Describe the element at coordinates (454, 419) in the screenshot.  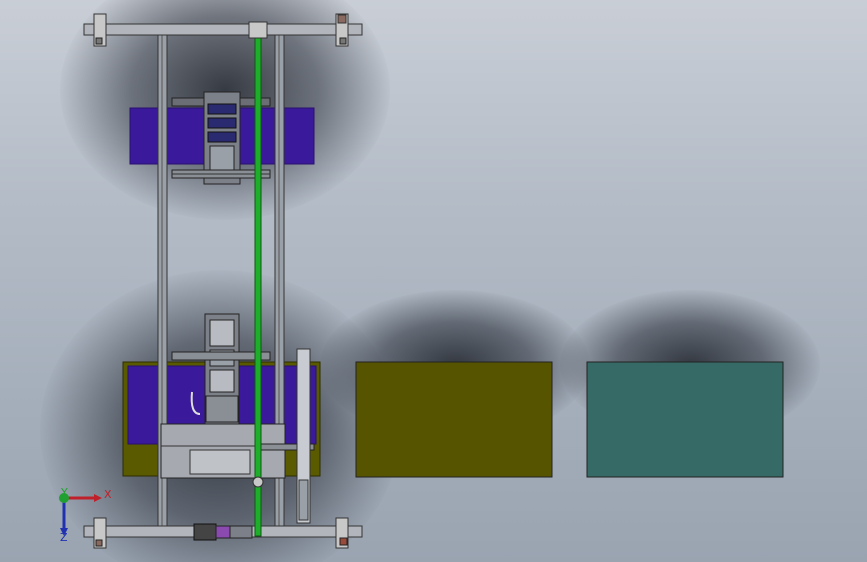
I see `olive-plate` at that location.